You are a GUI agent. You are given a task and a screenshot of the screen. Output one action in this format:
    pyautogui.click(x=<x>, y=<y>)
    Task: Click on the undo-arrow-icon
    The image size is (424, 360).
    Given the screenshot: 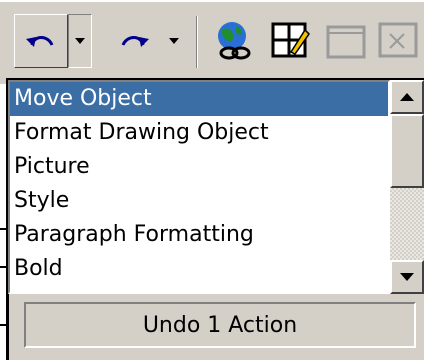 What is the action you would take?
    pyautogui.click(x=40, y=41)
    